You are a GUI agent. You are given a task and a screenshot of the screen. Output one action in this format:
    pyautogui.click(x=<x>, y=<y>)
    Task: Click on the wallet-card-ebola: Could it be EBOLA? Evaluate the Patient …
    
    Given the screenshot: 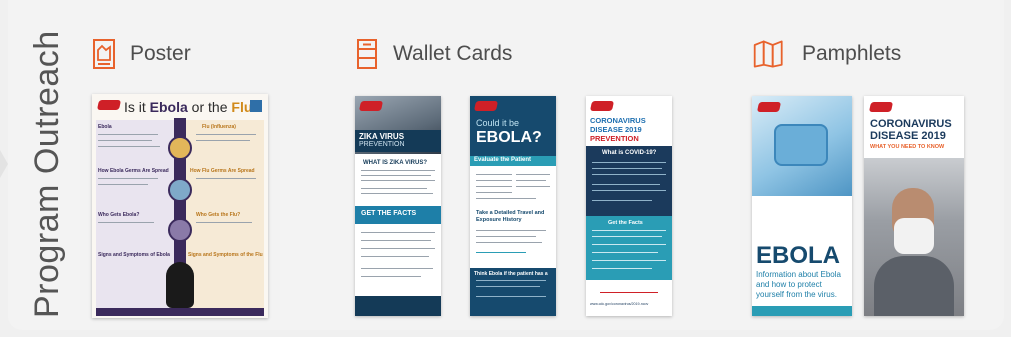 What is the action you would take?
    pyautogui.click(x=513, y=206)
    